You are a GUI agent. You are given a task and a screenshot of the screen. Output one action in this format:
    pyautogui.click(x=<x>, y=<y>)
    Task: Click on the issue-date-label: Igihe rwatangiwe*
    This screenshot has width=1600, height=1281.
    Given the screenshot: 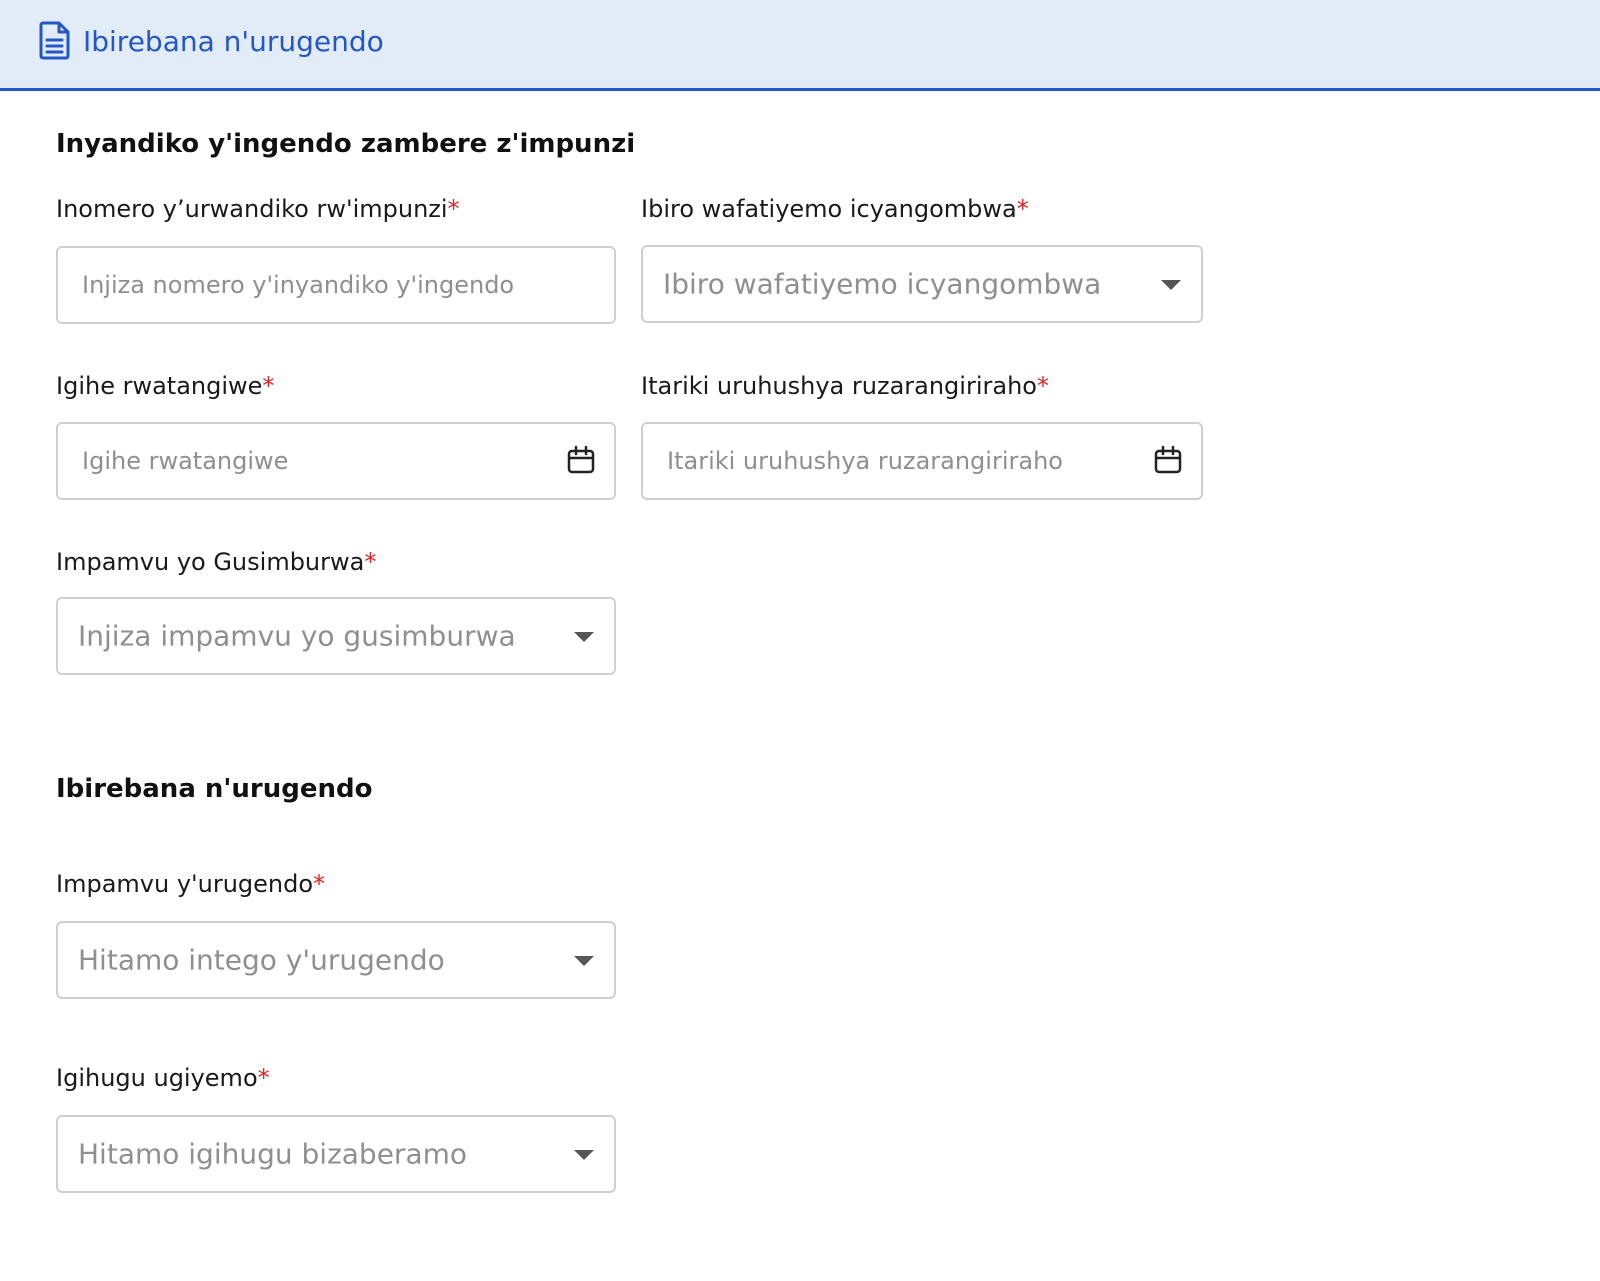 What is the action you would take?
    pyautogui.click(x=165, y=386)
    